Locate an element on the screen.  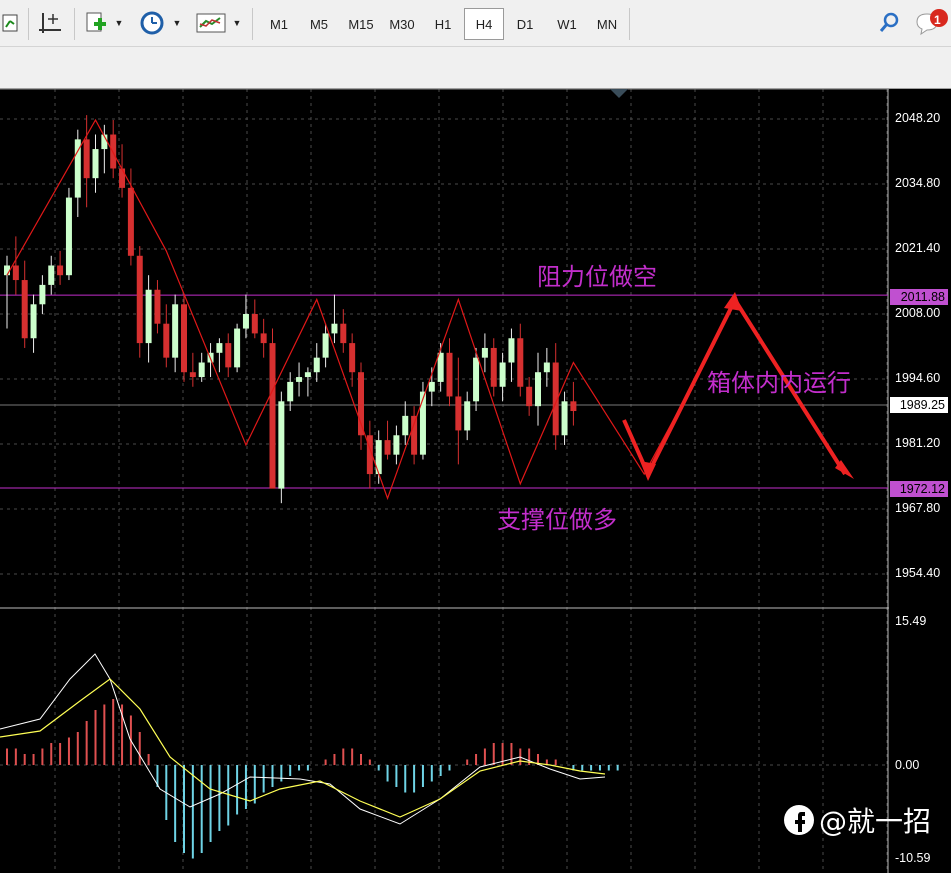
price-tick: 1981.20 is located at coordinates (918, 443).